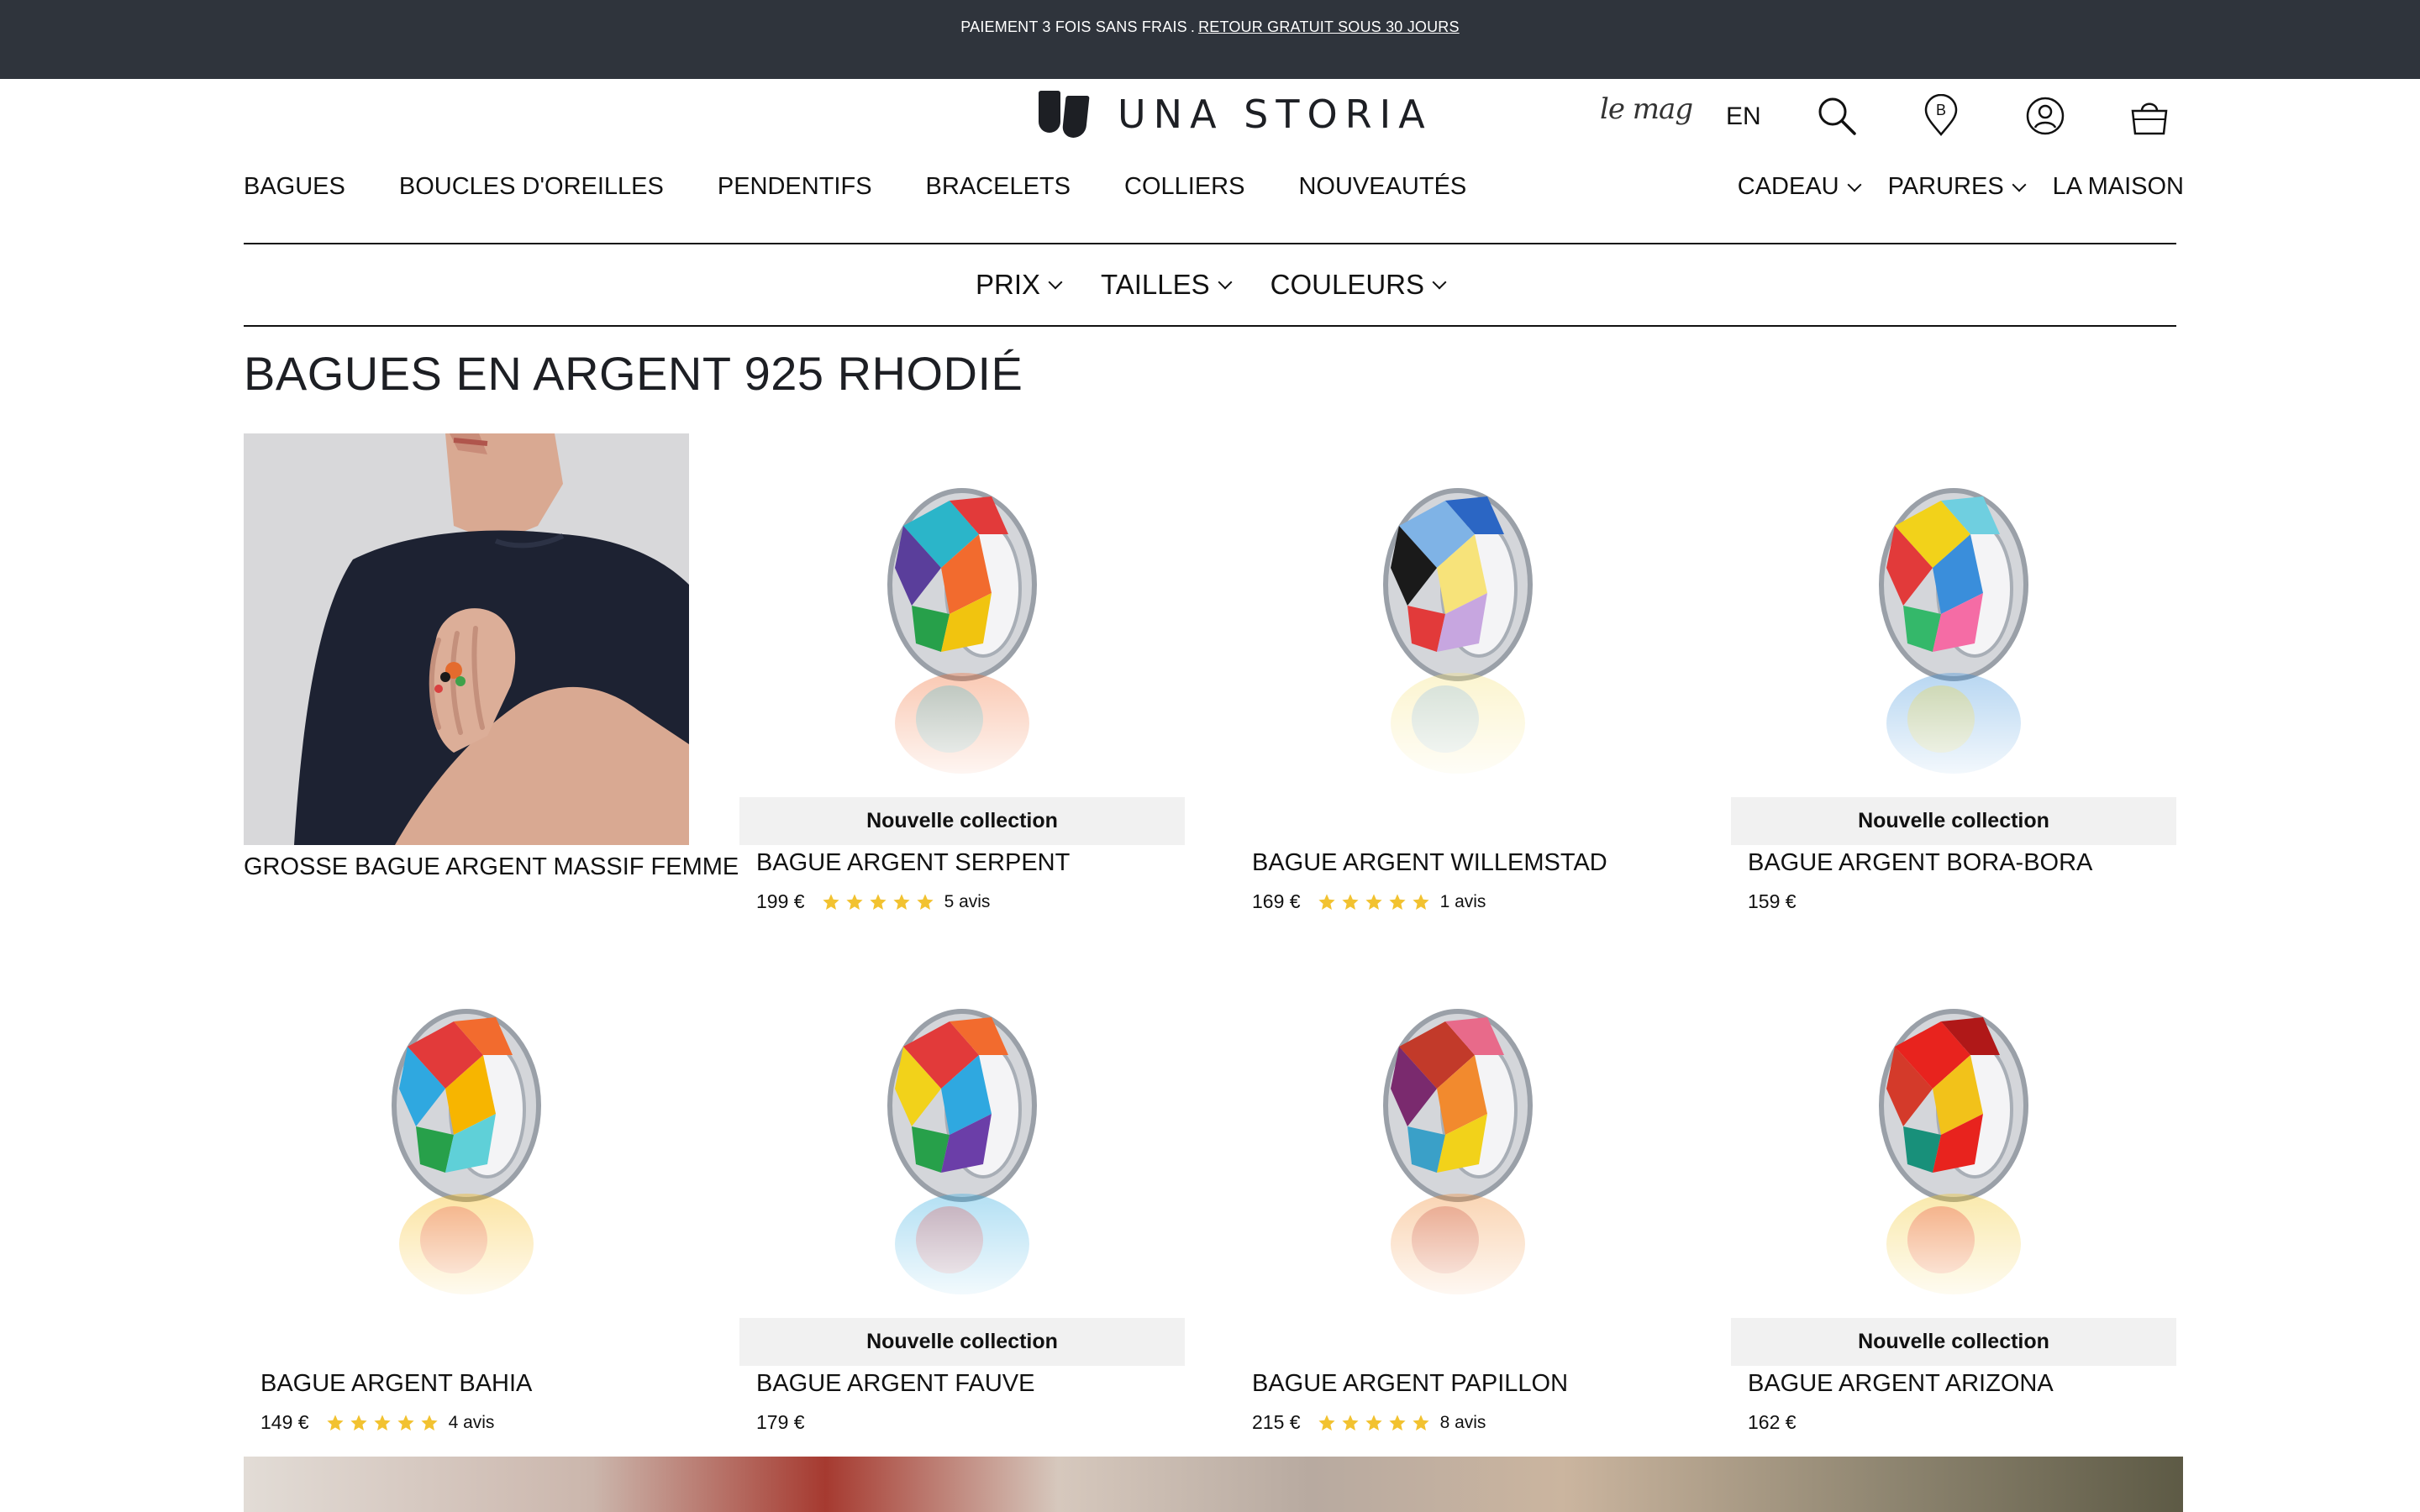 This screenshot has width=2420, height=1512. I want to click on filter-couleurs: COULEURS, so click(1358, 285).